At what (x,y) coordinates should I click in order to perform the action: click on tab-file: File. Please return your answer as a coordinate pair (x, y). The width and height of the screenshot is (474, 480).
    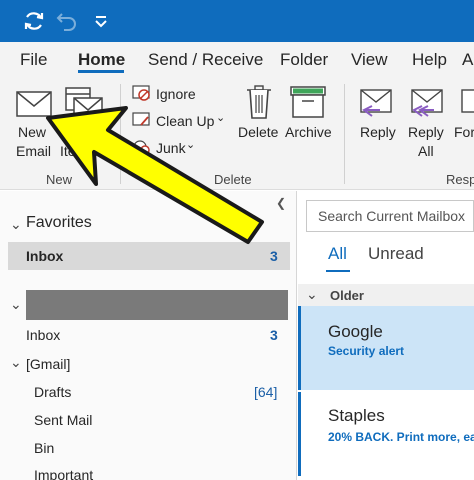
    Looking at the image, I should click on (33, 60).